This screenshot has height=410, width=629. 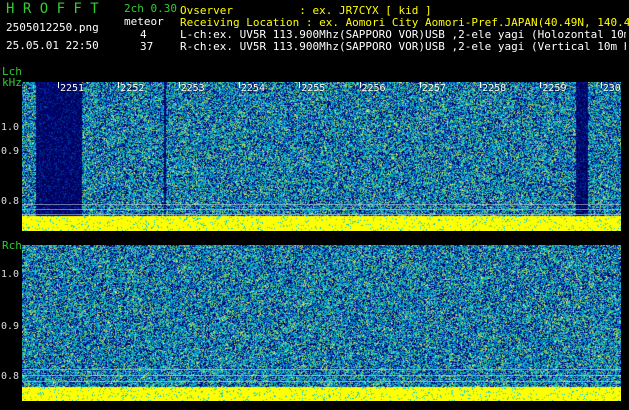 What do you see at coordinates (12, 82) in the screenshot?
I see `lch-unit-label: kHz` at bounding box center [12, 82].